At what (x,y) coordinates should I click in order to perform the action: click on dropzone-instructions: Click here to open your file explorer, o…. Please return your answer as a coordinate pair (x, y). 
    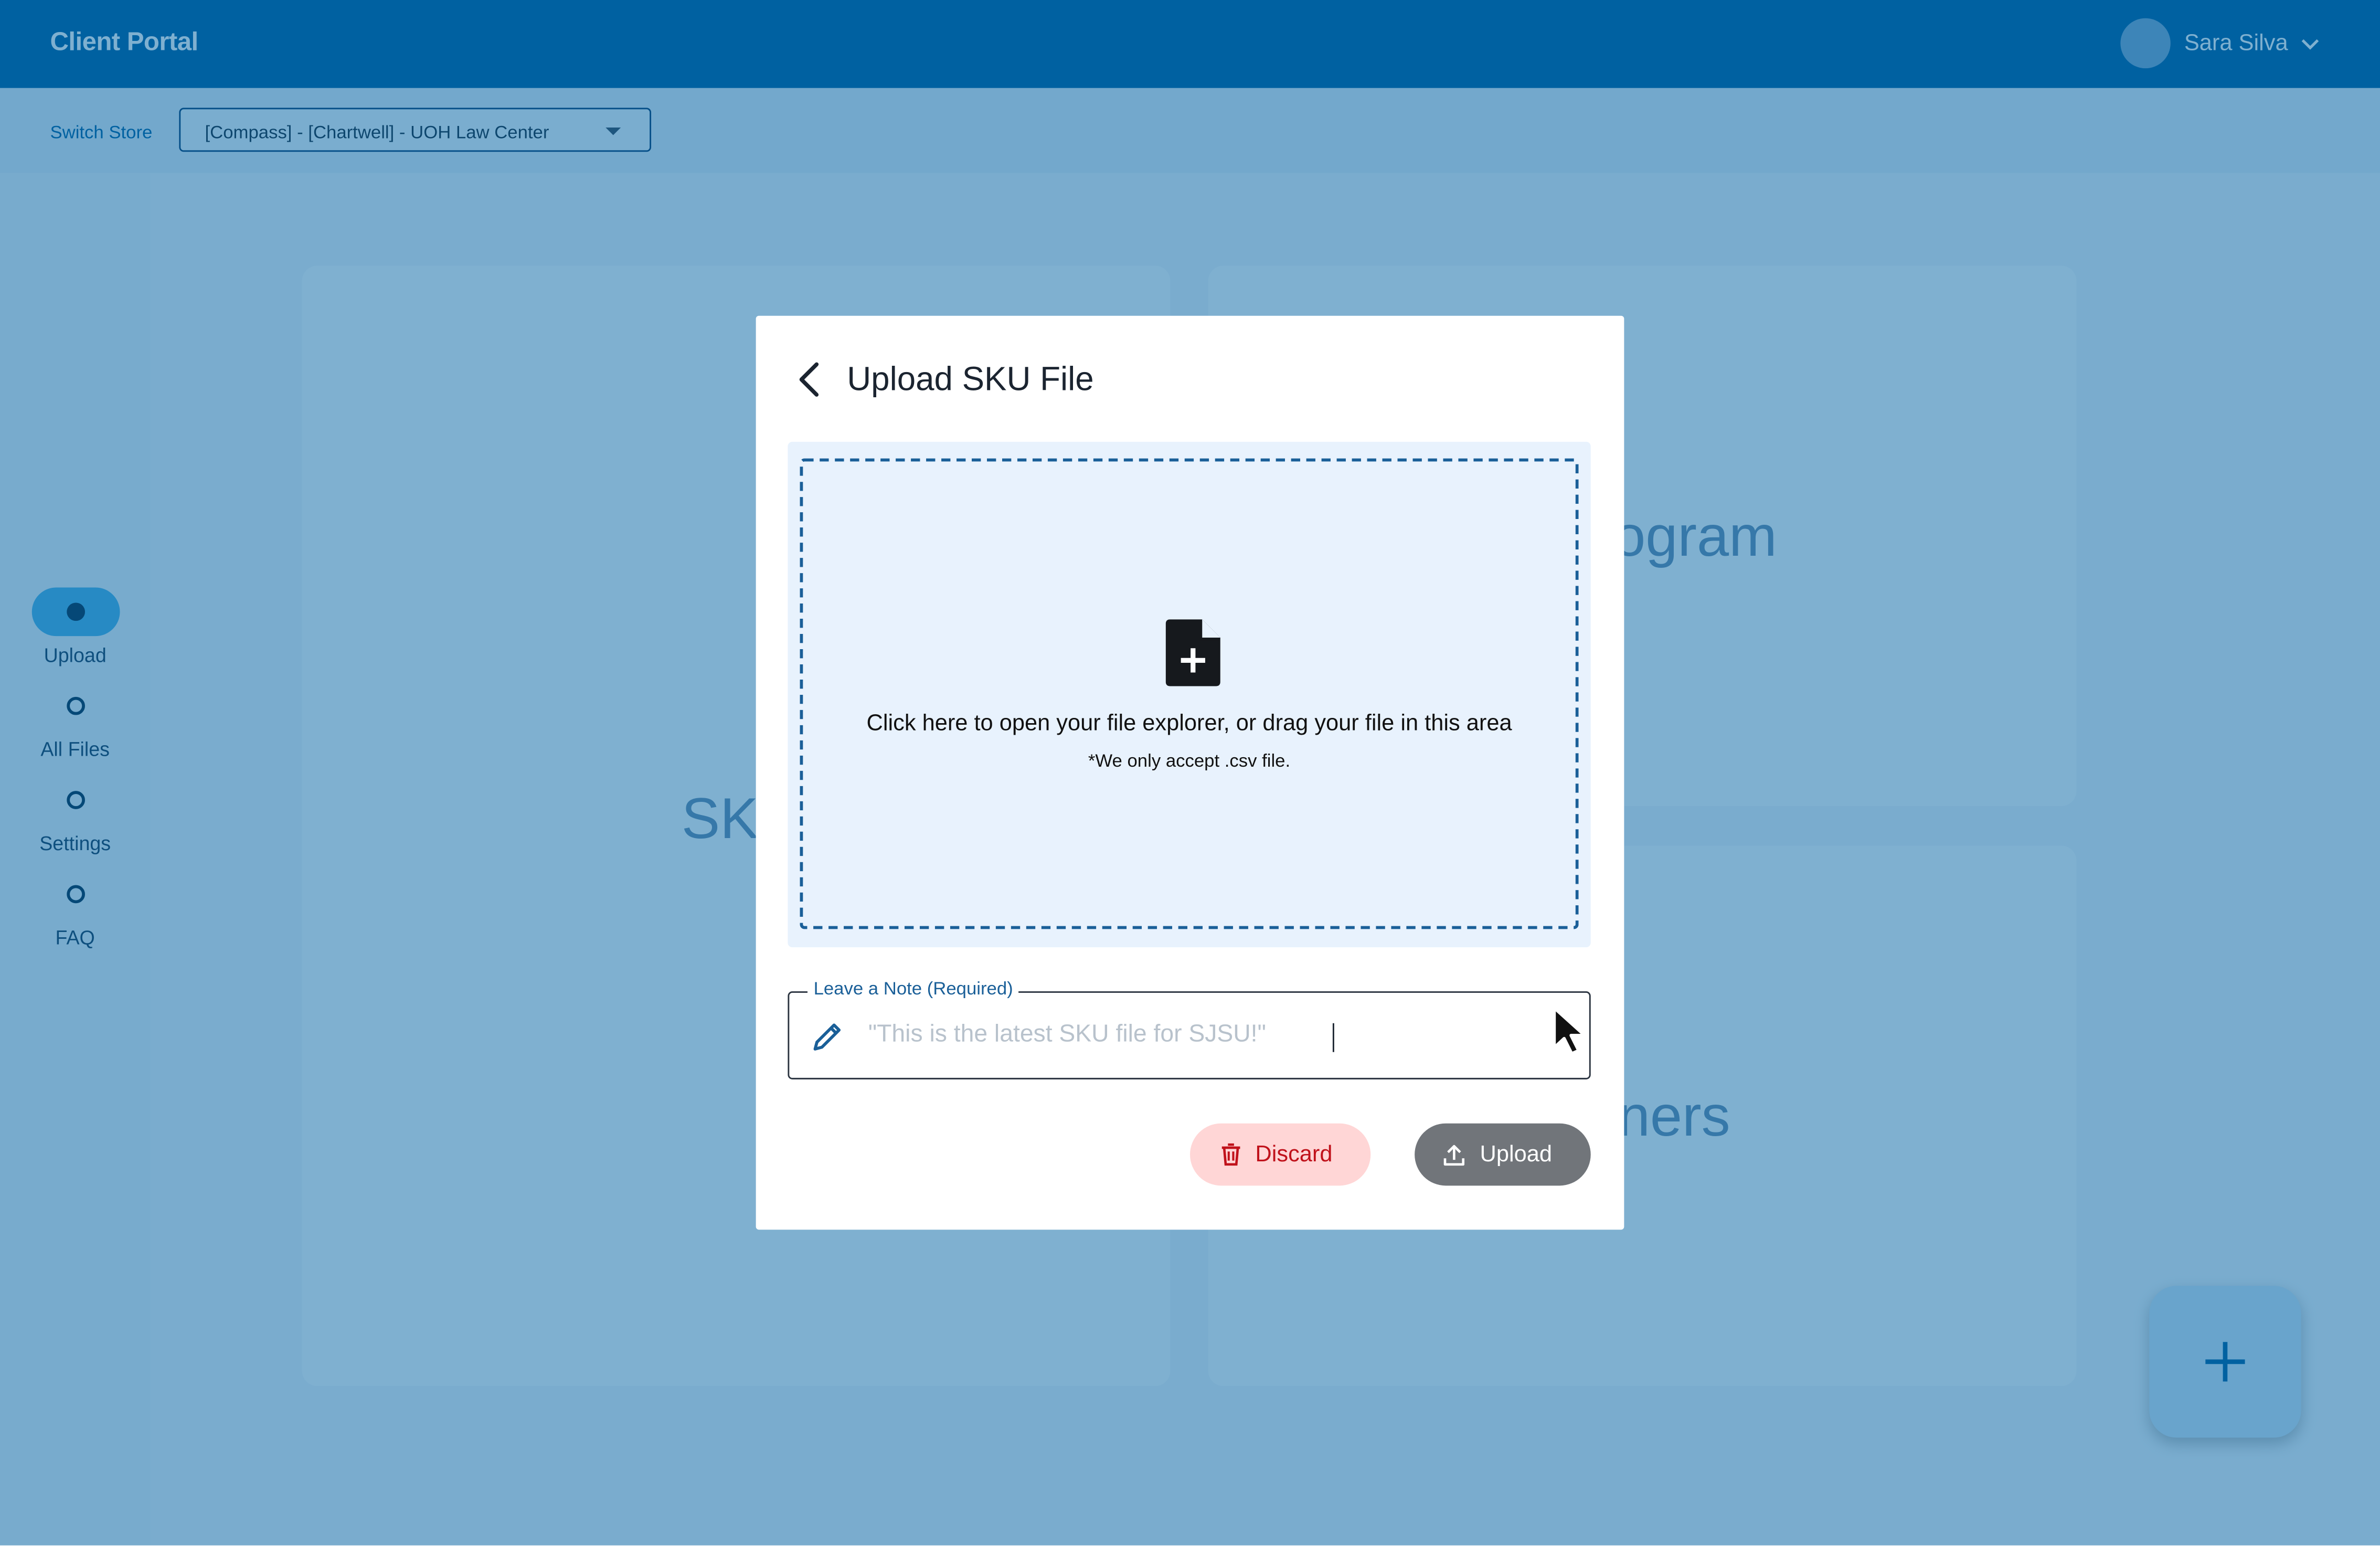
    Looking at the image, I should click on (1189, 723).